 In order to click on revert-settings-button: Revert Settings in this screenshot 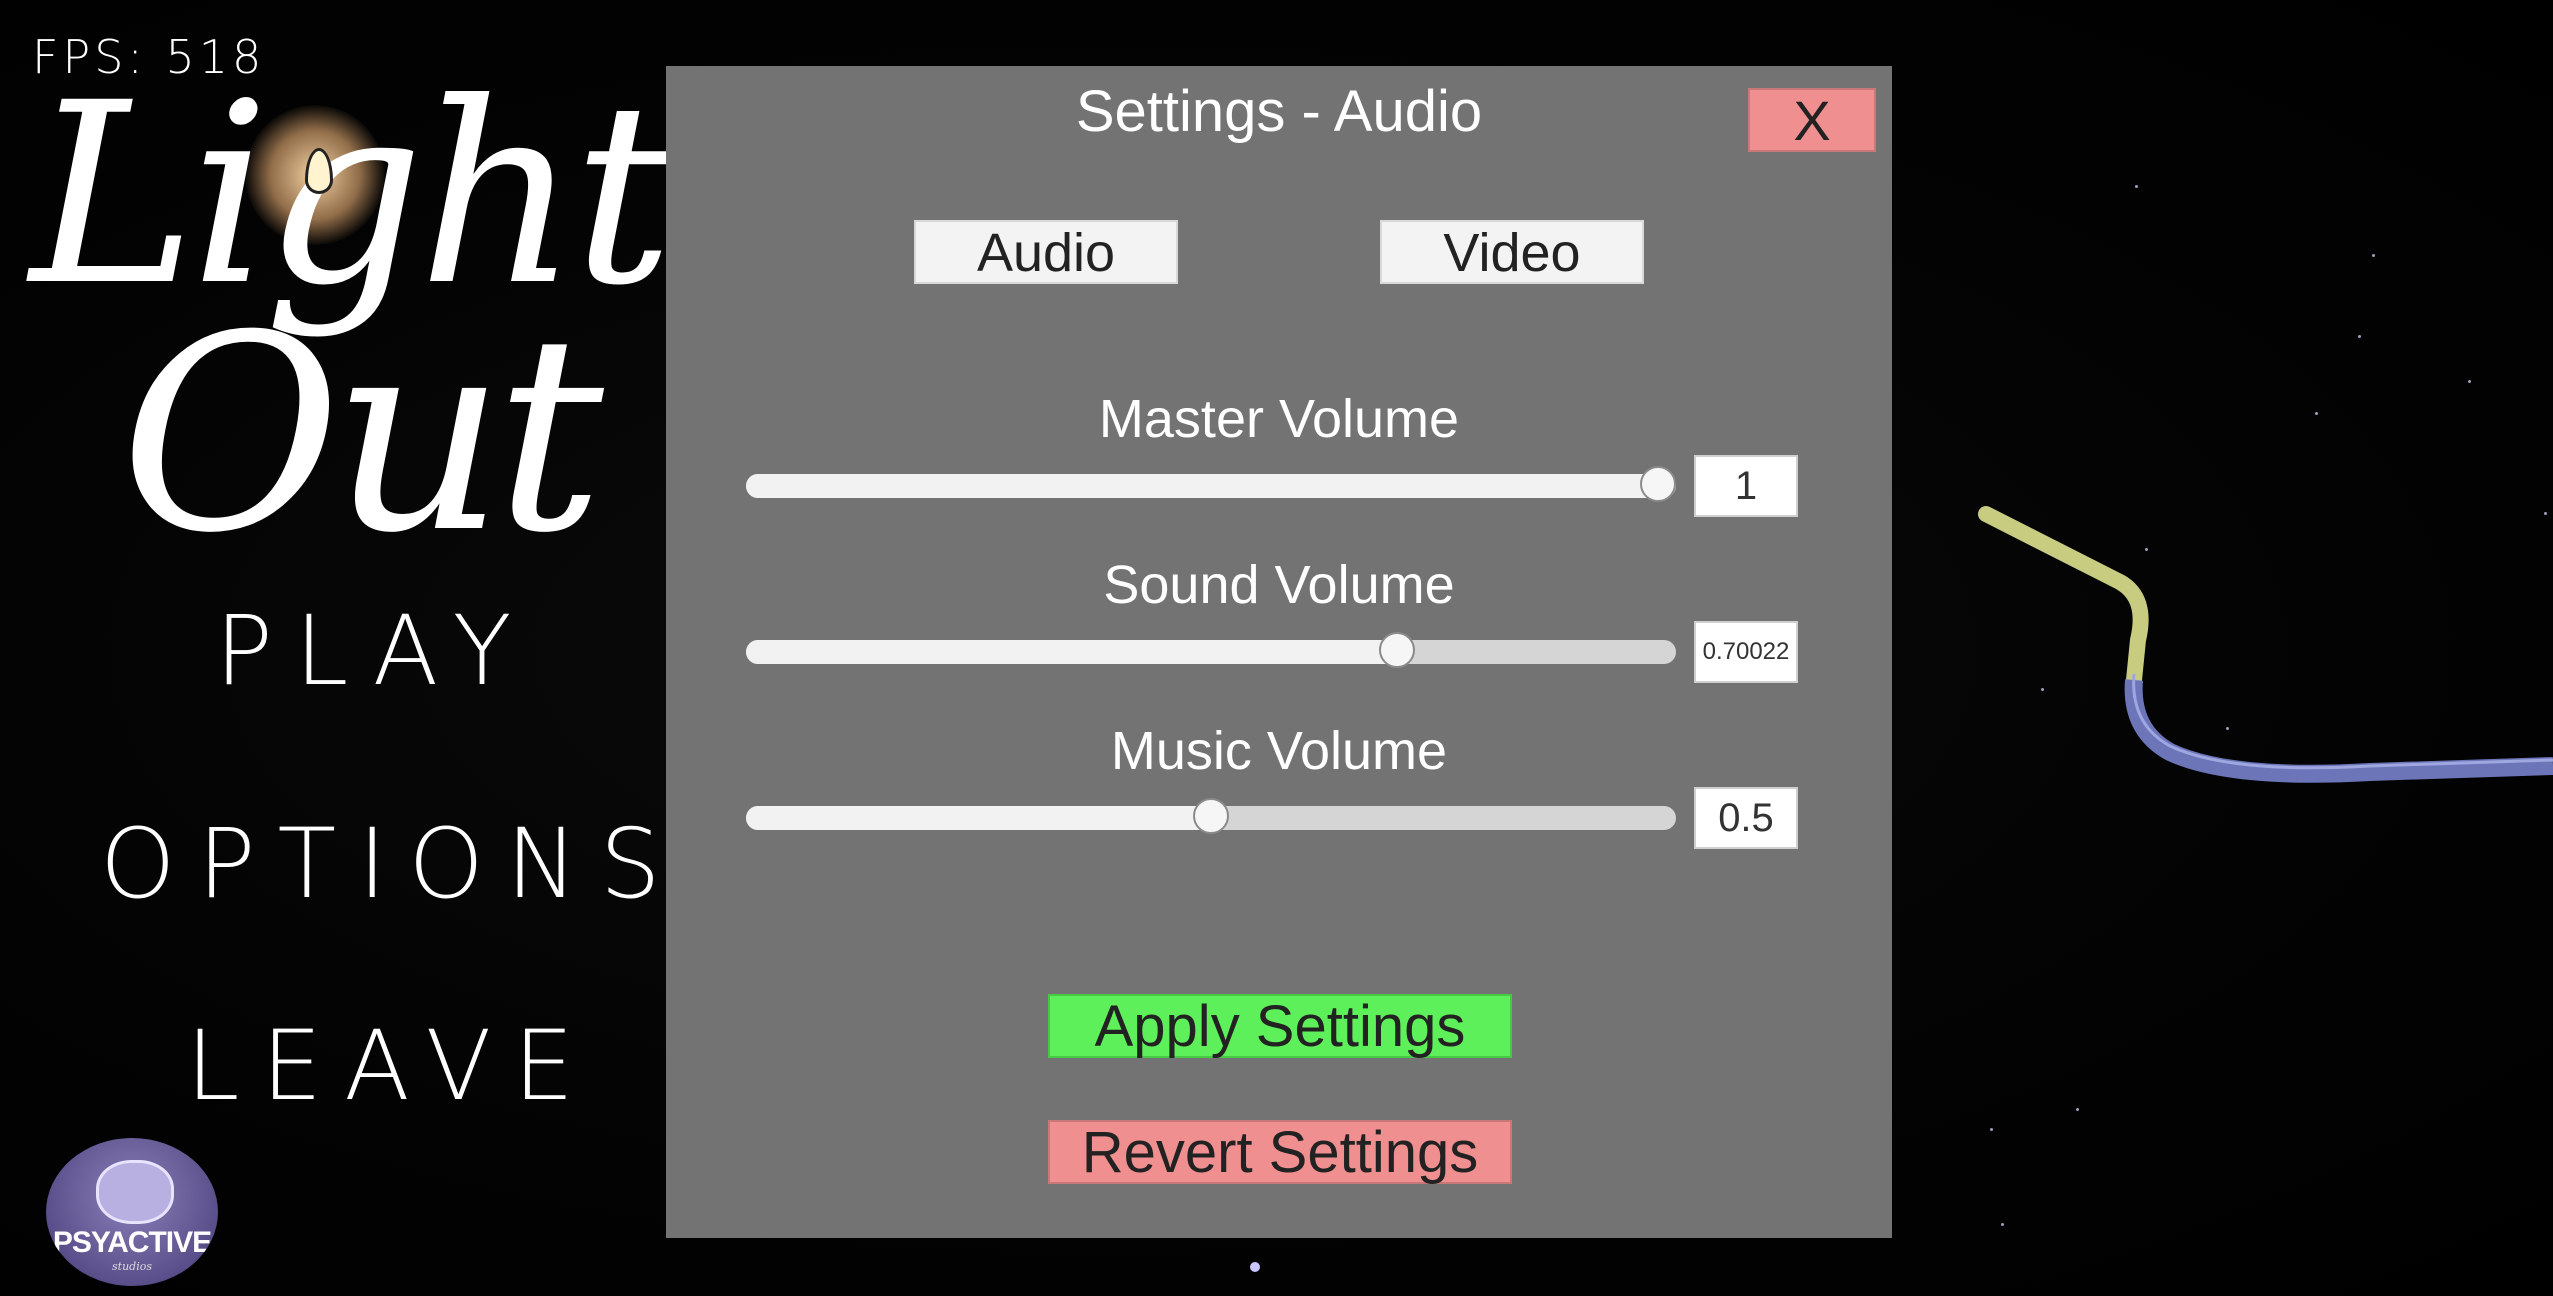, I will do `click(1280, 1152)`.